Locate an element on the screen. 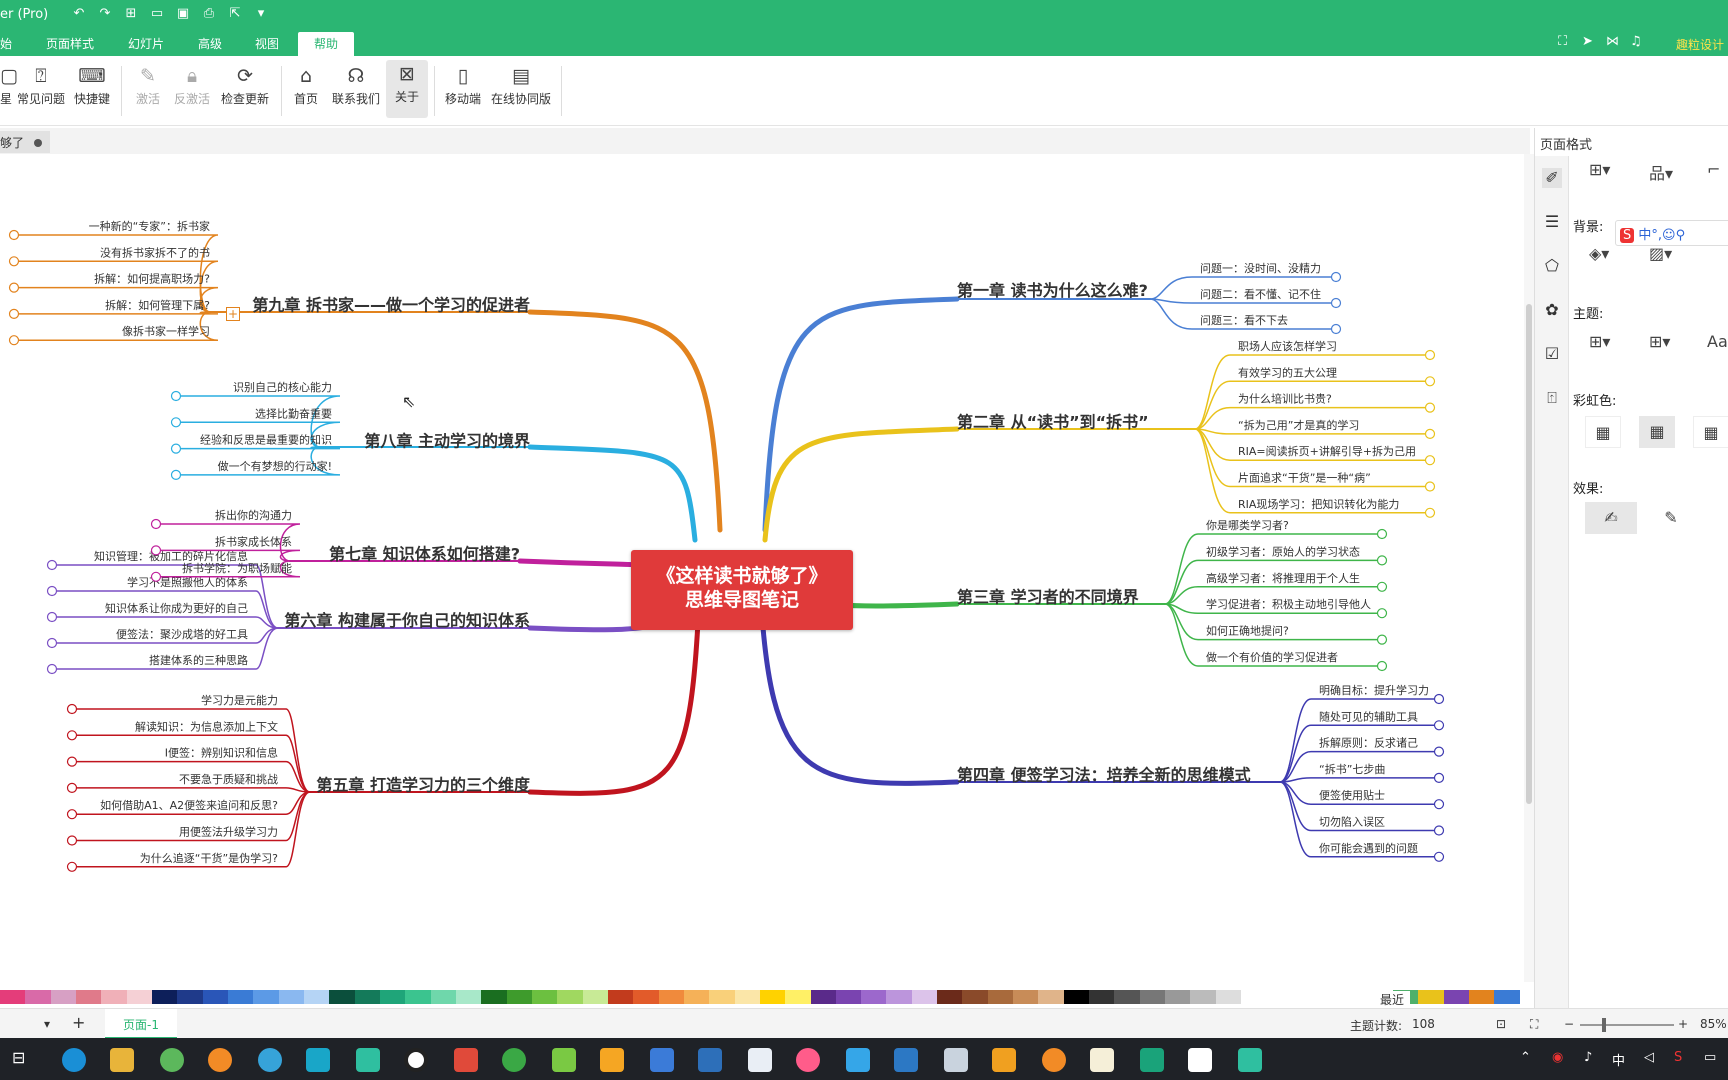 This screenshot has height=1080, width=1728. subtopic: 识别自己的核心能力 is located at coordinates (282, 387).